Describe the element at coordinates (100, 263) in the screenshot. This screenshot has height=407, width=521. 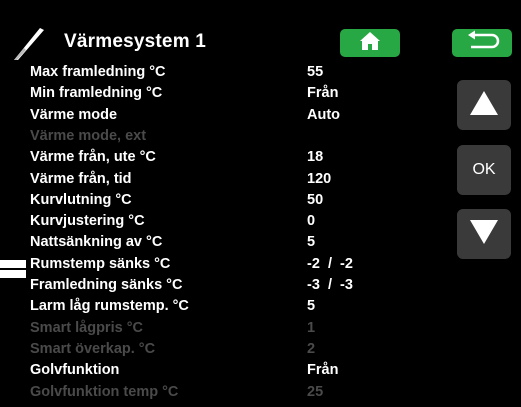
I see `setting-label: Rumstemp sänks °C` at that location.